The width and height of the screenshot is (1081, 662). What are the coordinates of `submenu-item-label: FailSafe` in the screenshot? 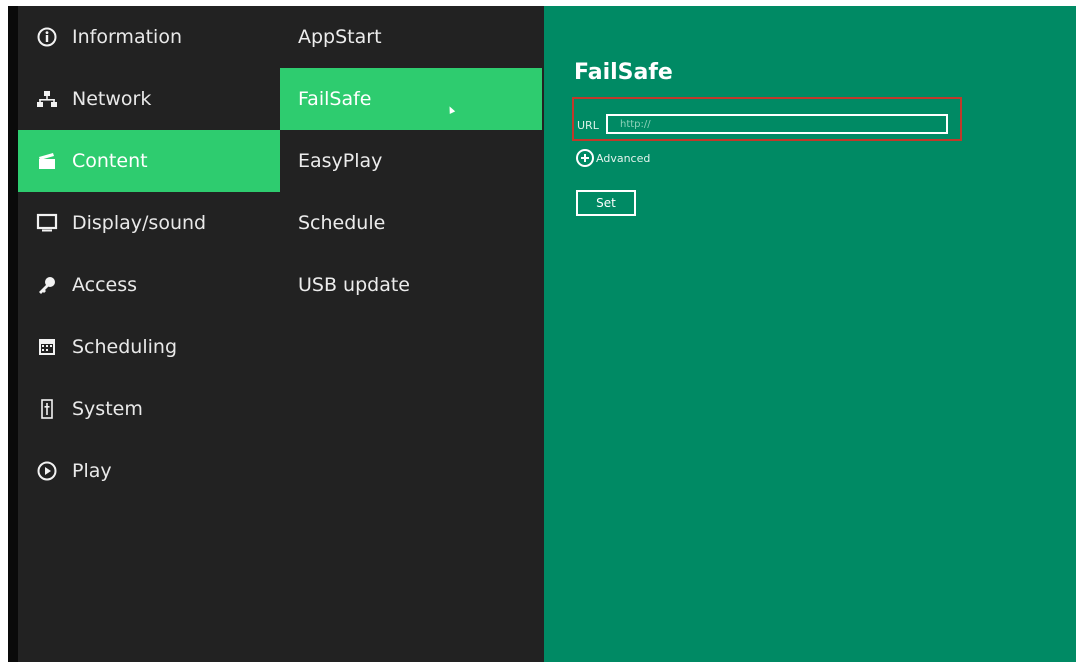 It's located at (335, 99).